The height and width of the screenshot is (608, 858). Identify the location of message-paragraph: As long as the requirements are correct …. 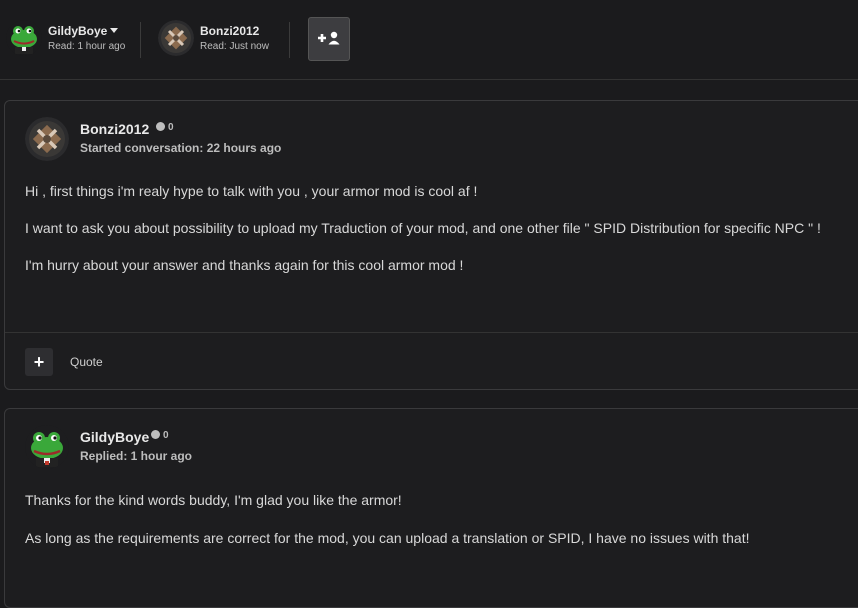
(387, 538).